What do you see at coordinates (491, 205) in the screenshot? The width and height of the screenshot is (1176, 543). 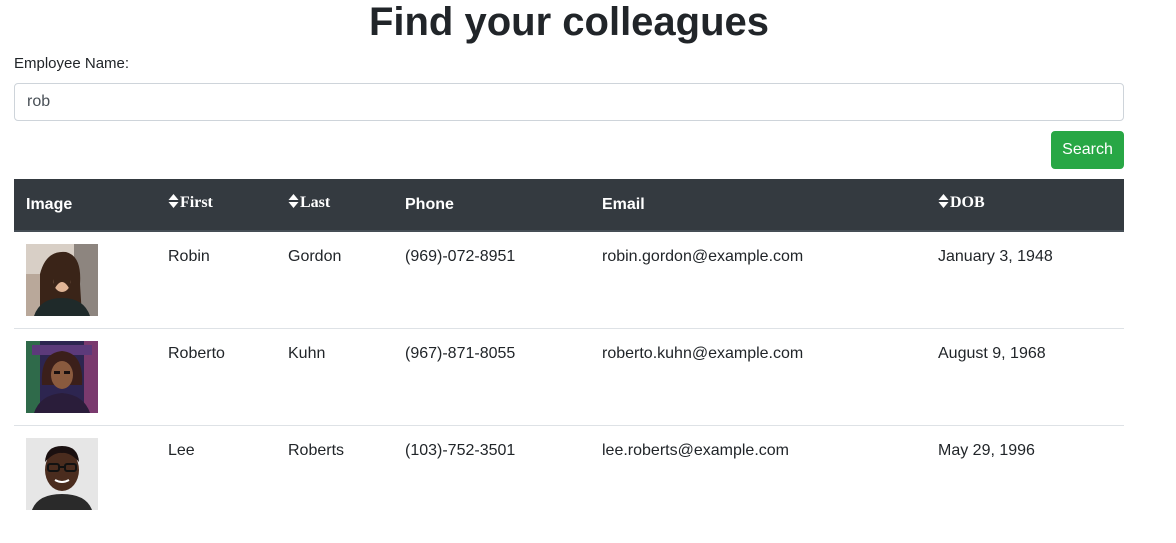 I see `column-header-phone: Phone` at bounding box center [491, 205].